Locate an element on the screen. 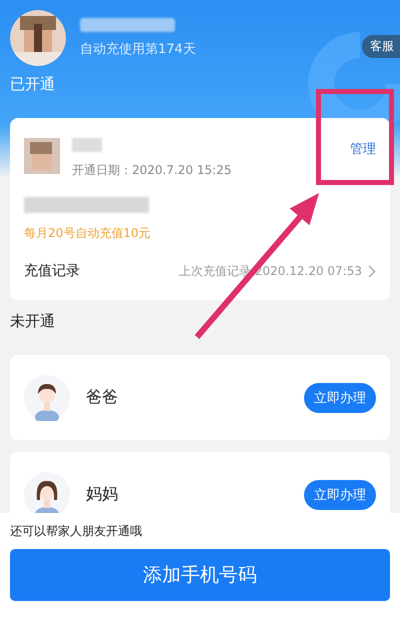 This screenshot has width=400, height=621. customer-service-button: 客服 is located at coordinates (381, 46).